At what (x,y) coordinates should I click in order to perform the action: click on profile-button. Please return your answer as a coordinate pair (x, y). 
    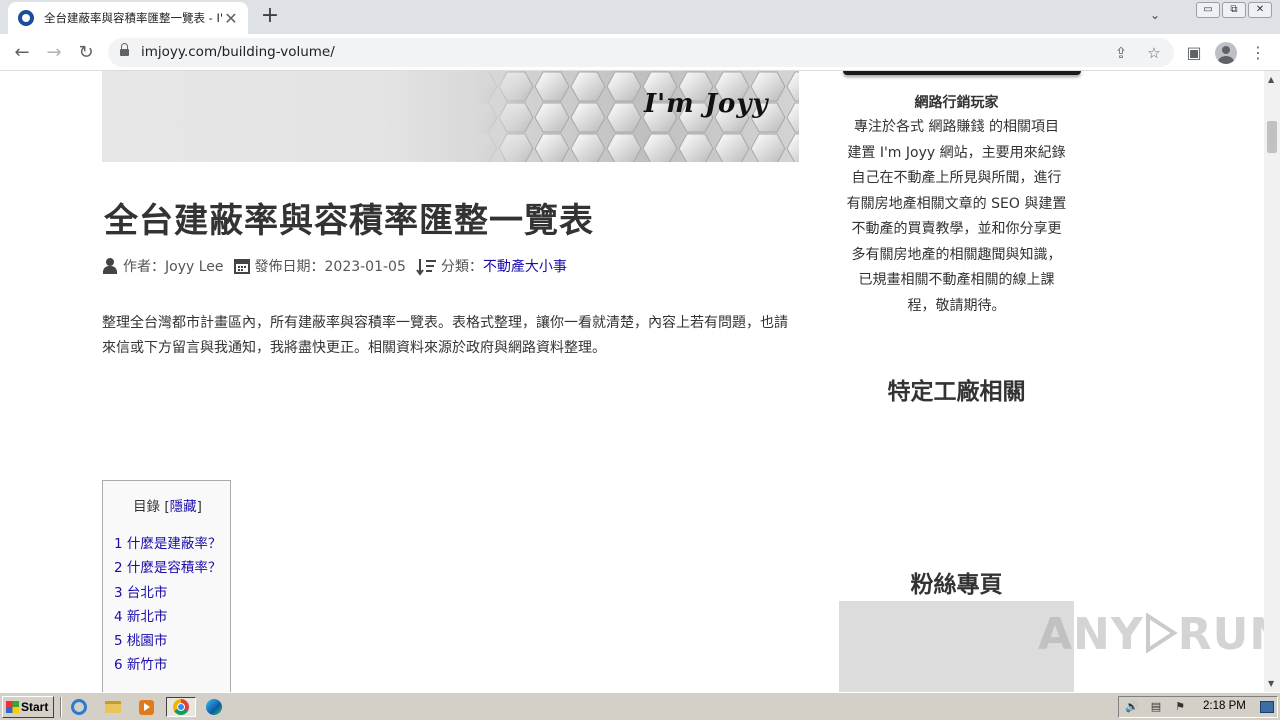
    Looking at the image, I should click on (1226, 53).